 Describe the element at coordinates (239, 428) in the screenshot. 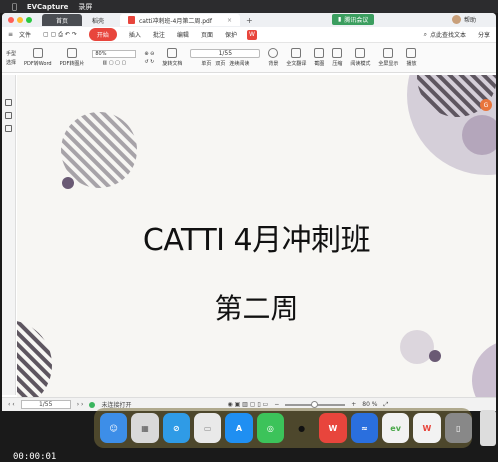

I see `appstore-icon: A` at that location.